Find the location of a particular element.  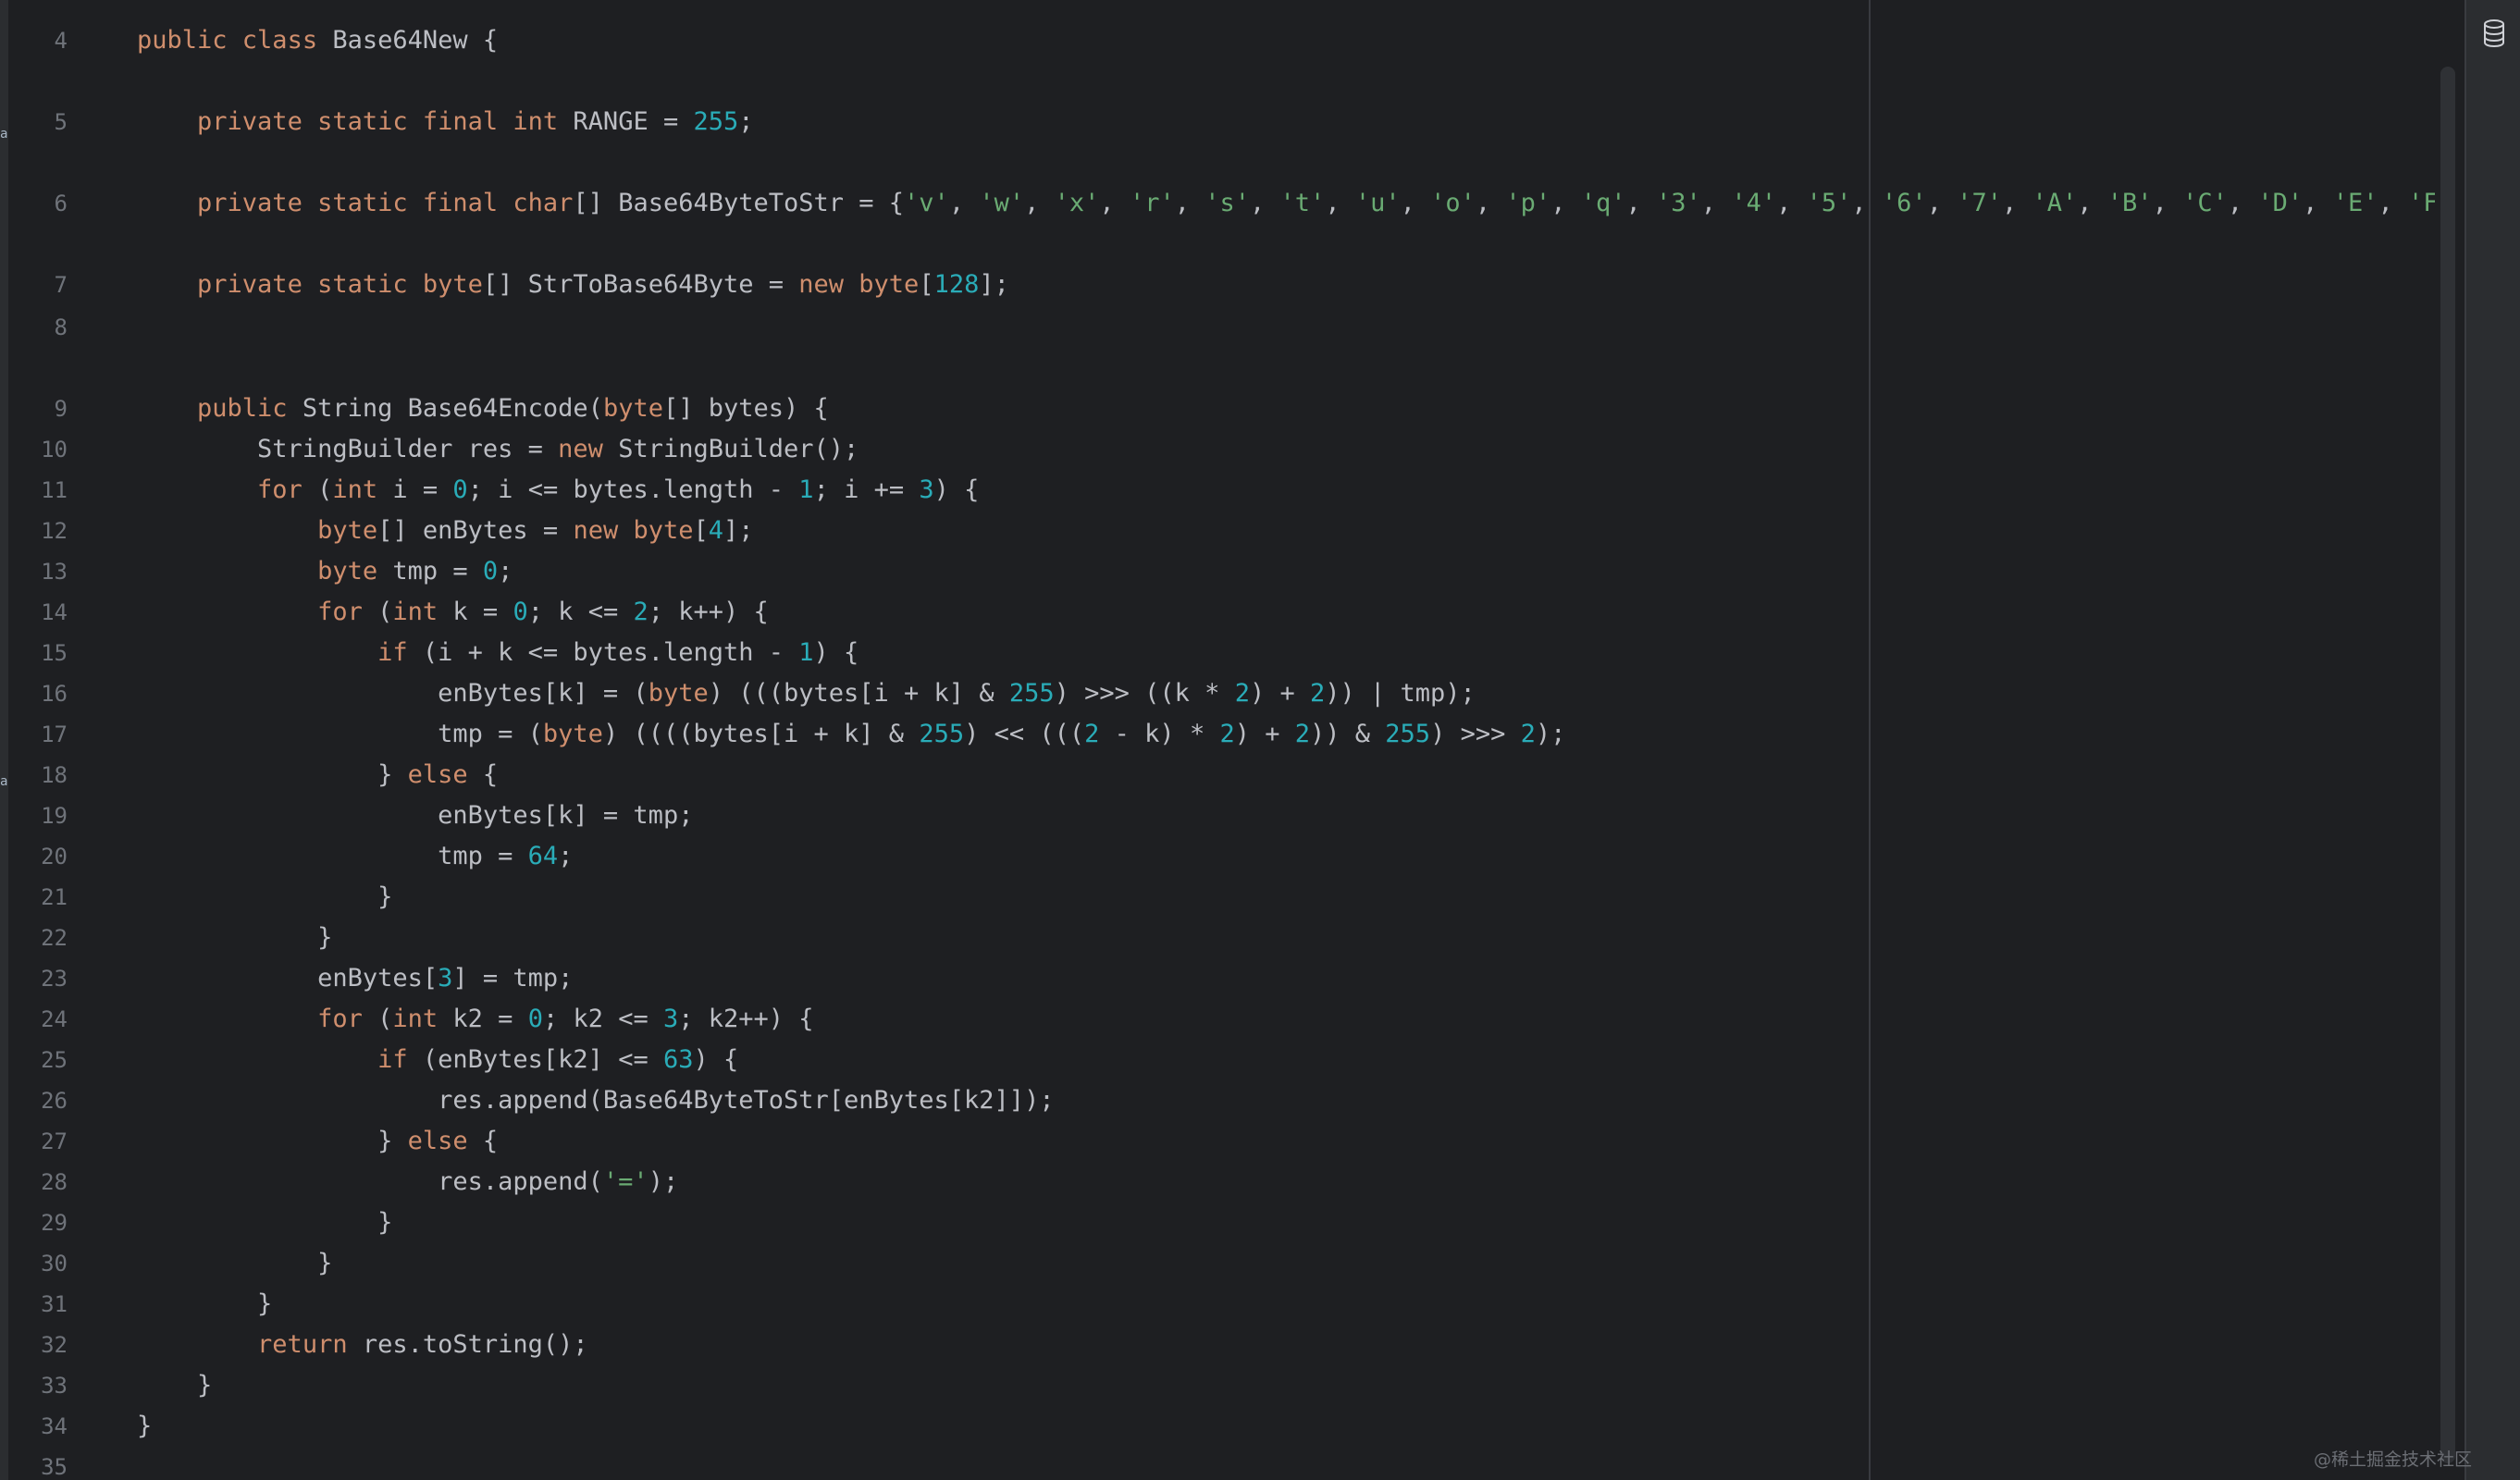

code-token: { is located at coordinates (490, 774).